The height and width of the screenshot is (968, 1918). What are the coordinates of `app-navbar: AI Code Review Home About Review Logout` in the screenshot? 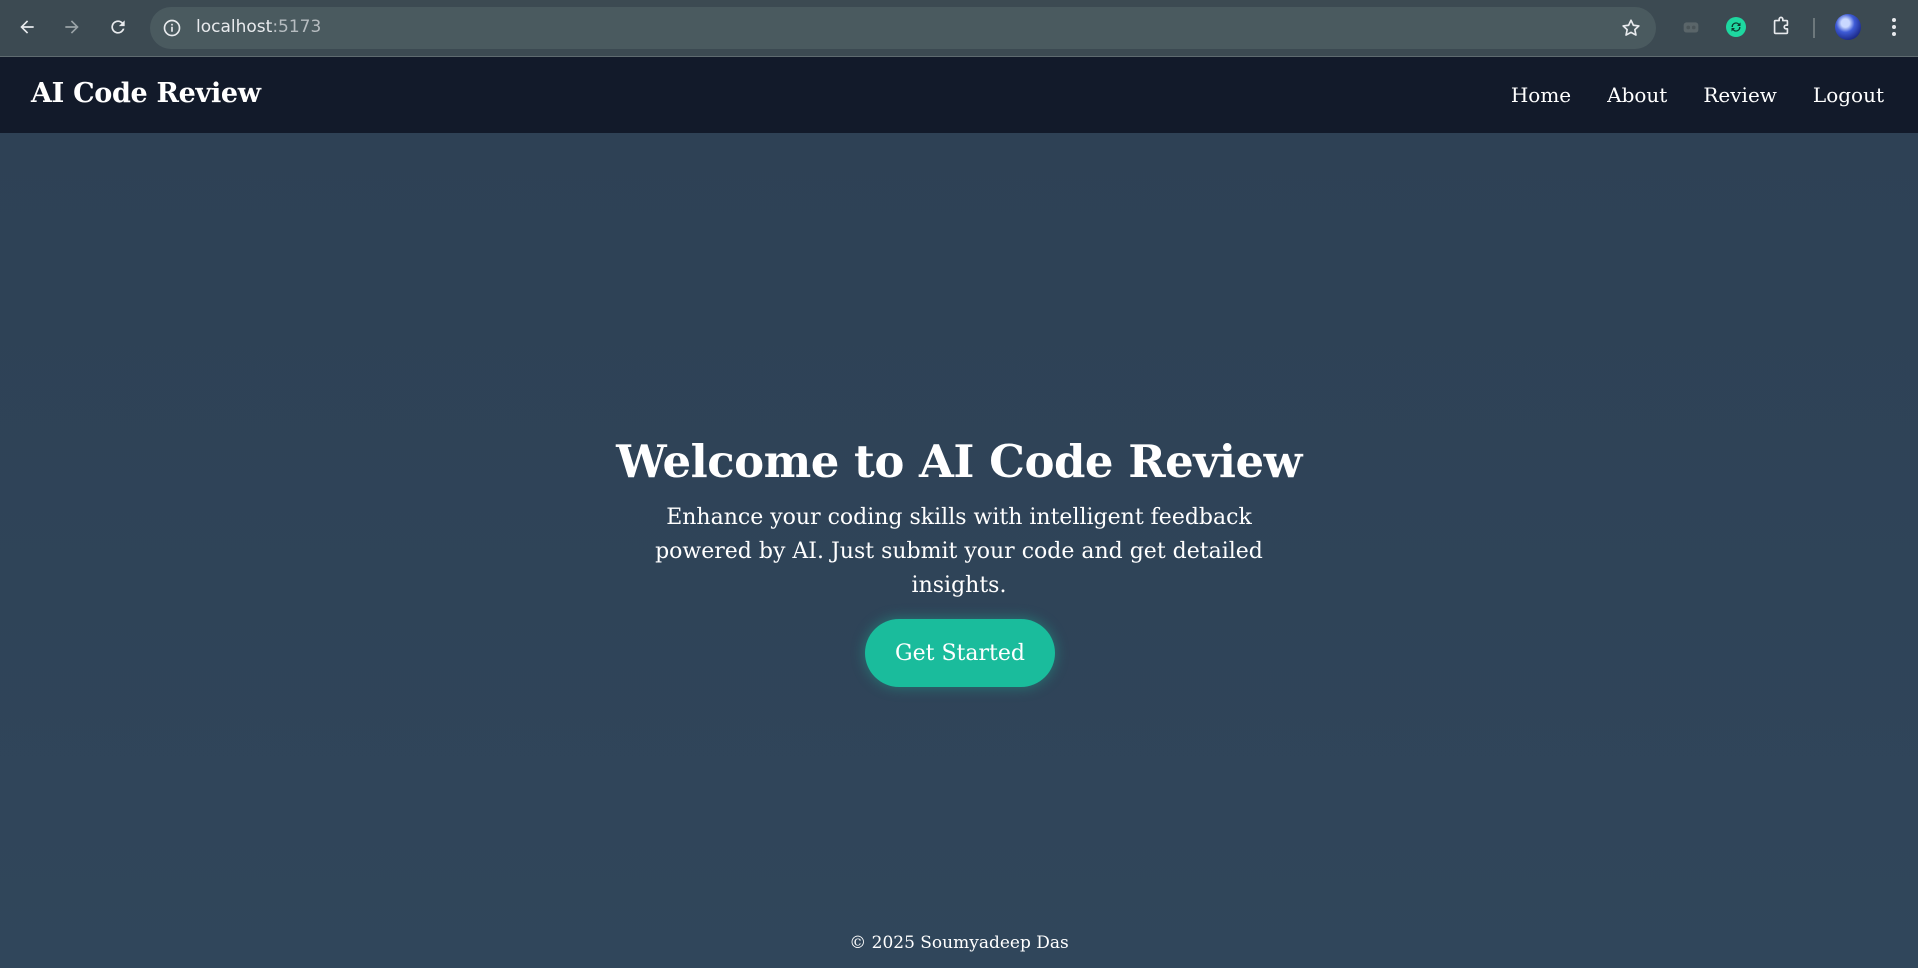 It's located at (959, 95).